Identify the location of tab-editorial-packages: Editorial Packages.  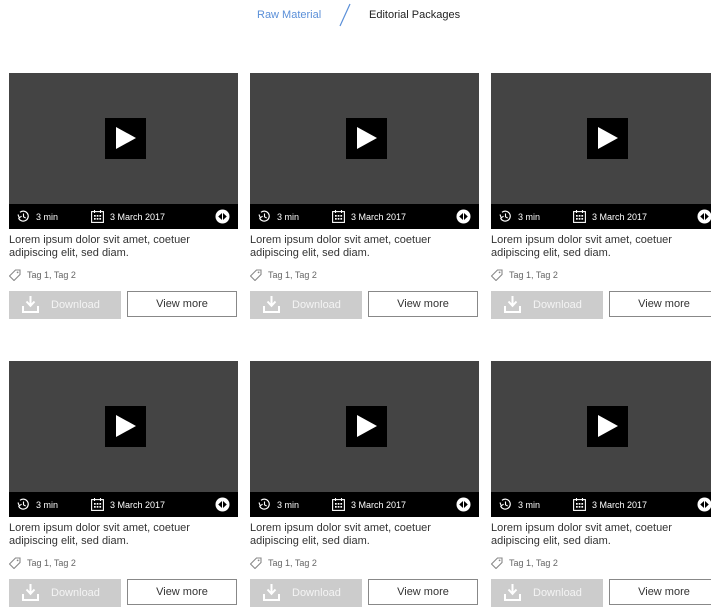
(414, 15).